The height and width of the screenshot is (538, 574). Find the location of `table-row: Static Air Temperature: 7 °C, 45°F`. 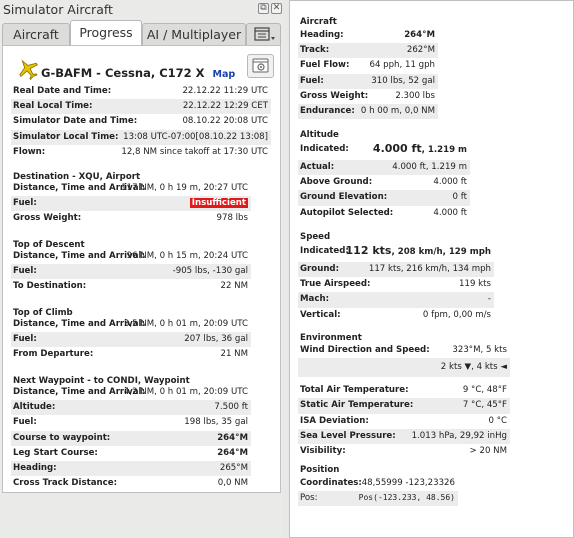

table-row: Static Air Temperature: 7 °C, 45°F is located at coordinates (404, 406).